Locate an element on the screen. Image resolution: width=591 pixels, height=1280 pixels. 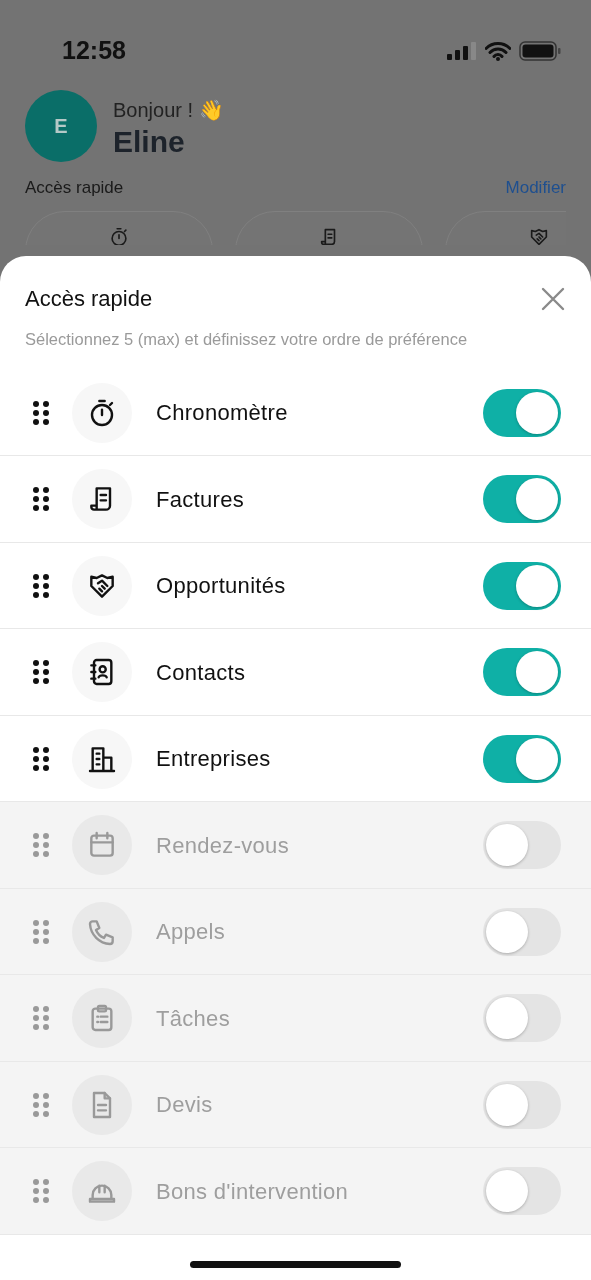
close-button is located at coordinates (553, 299).